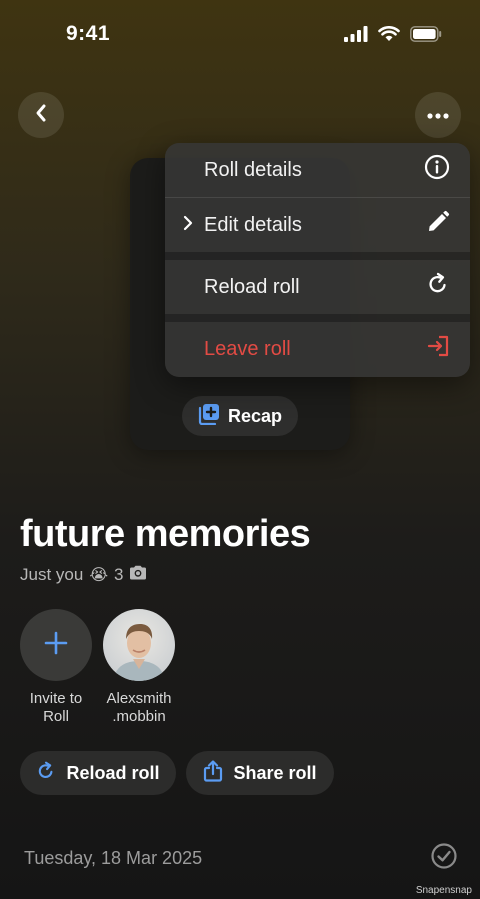  I want to click on status-time: 9:41, so click(88, 33).